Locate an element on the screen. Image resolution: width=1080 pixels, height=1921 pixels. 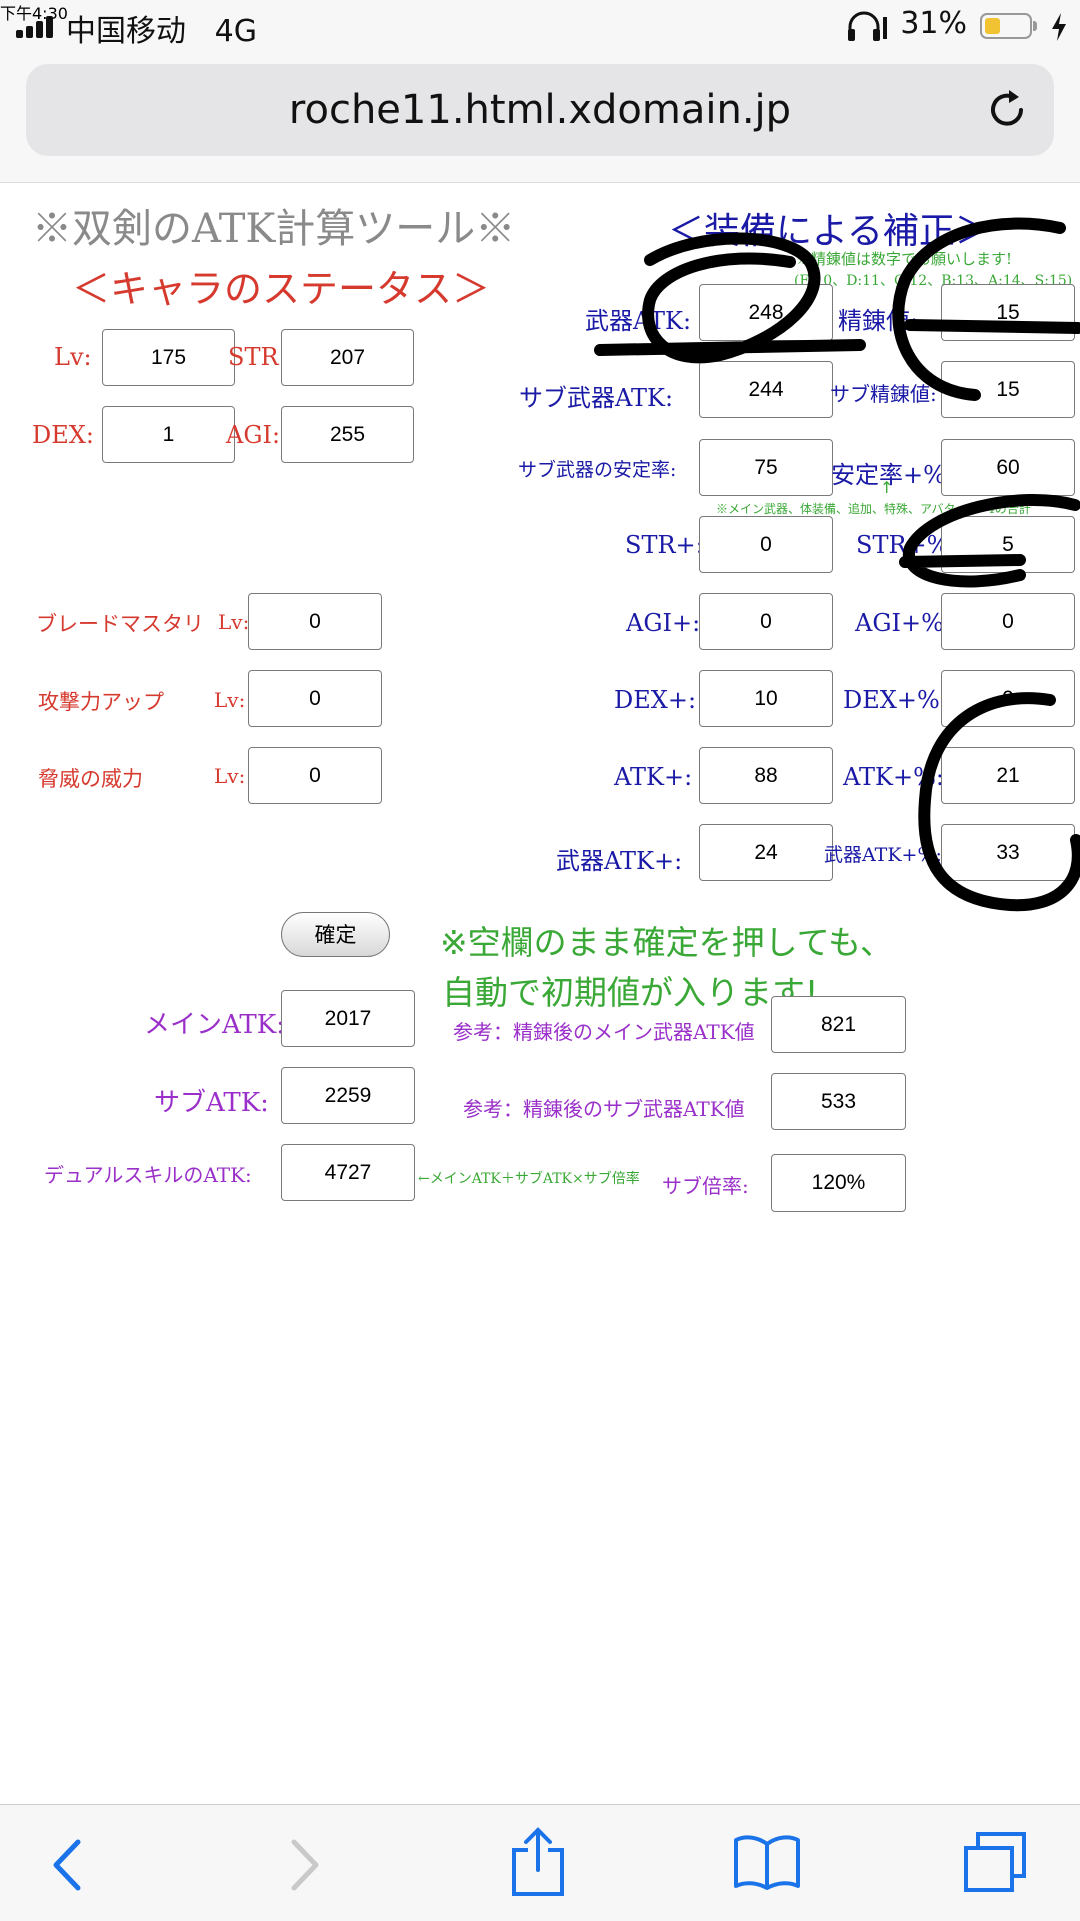
back-icon is located at coordinates (67, 1865).